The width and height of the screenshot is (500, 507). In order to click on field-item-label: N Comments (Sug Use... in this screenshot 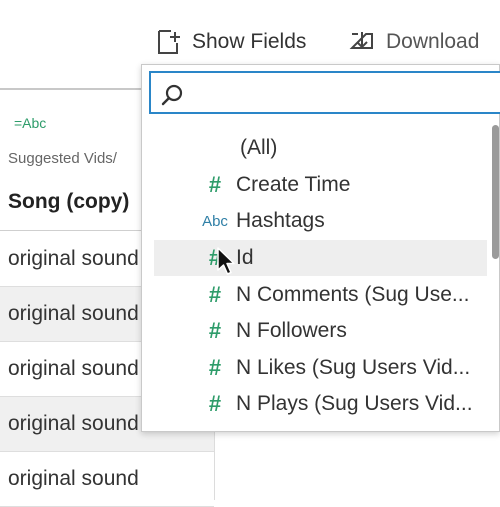, I will do `click(353, 294)`.